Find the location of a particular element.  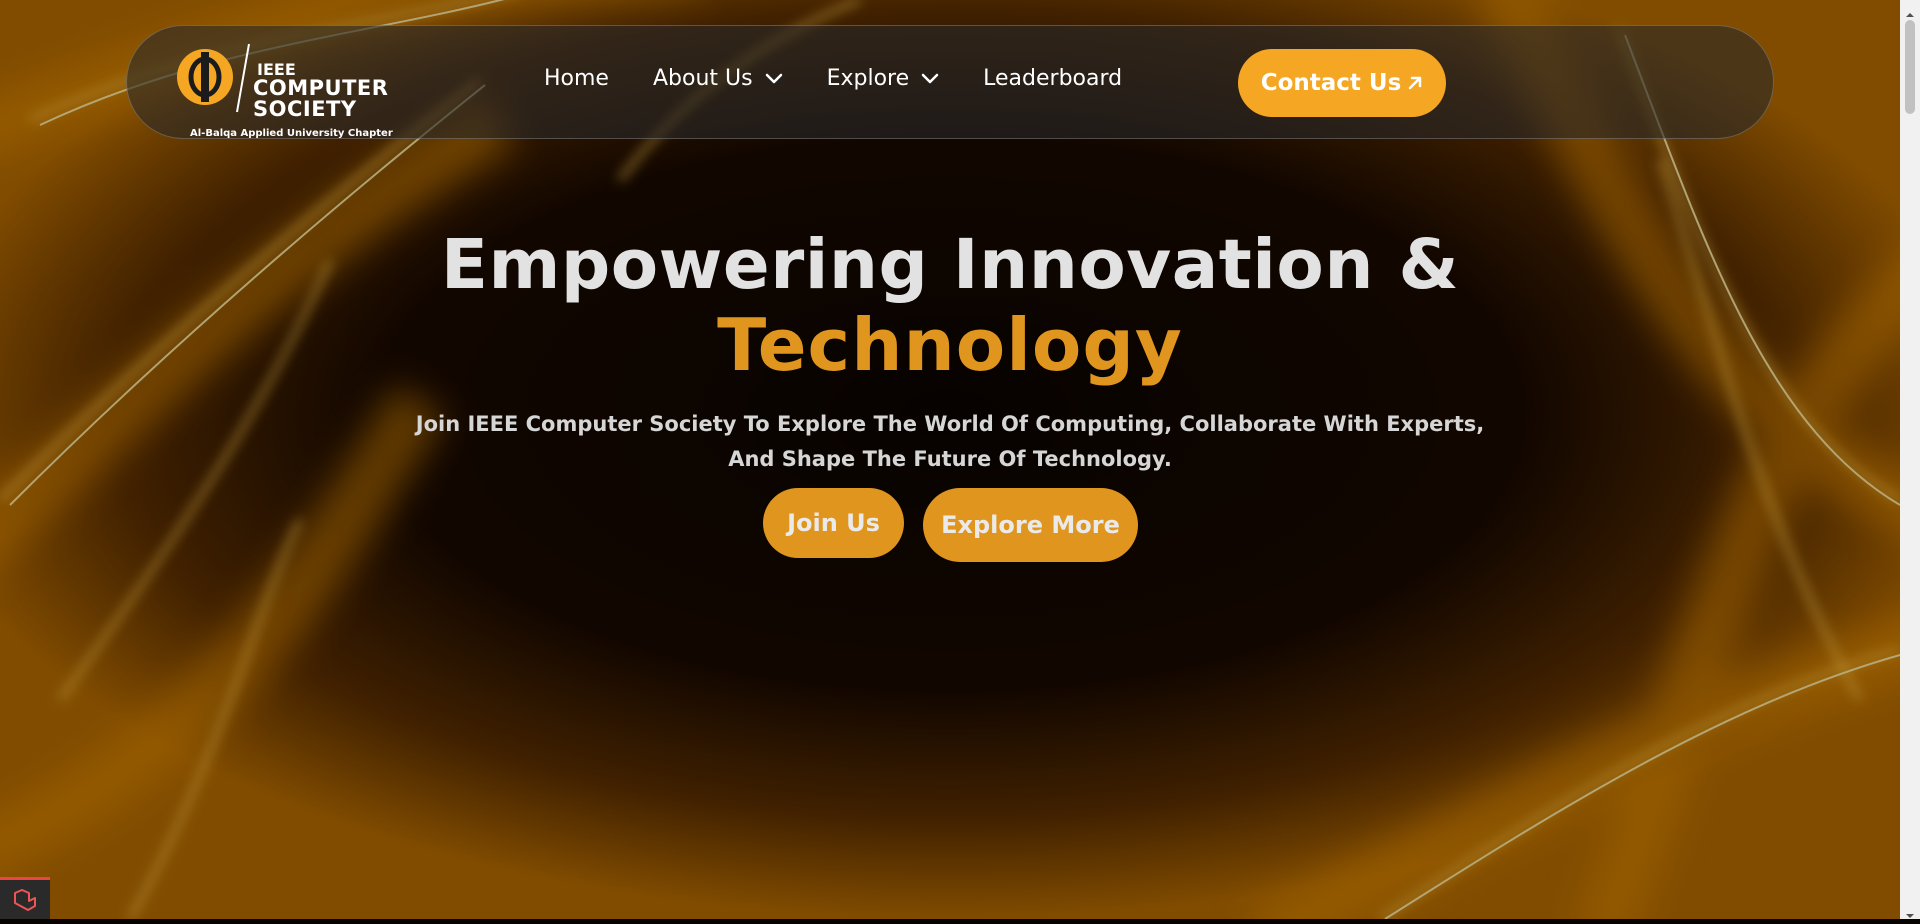

contact-us-label: Contact Us is located at coordinates (1331, 83).